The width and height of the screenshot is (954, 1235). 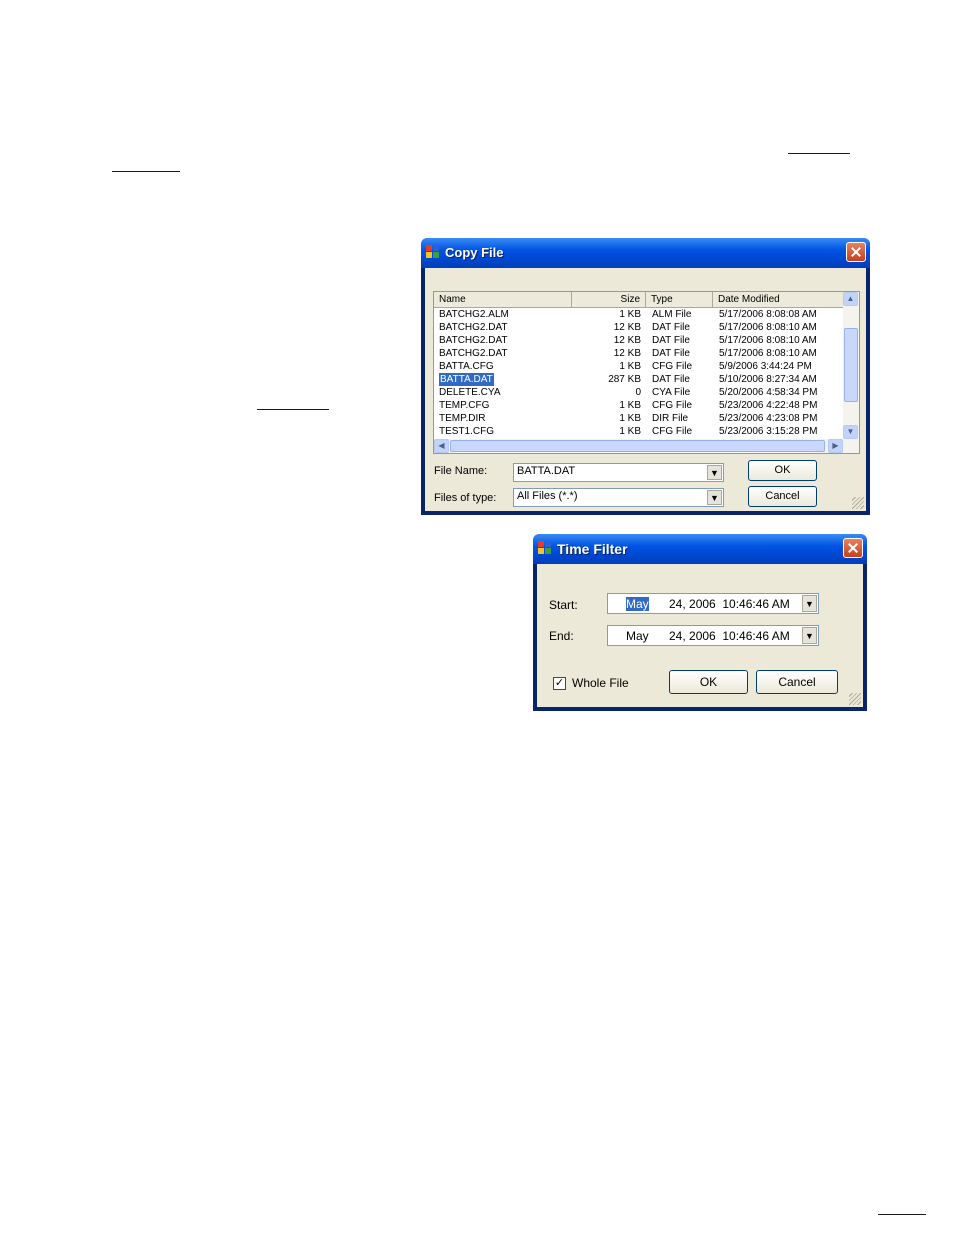 What do you see at coordinates (467, 431) in the screenshot?
I see `file-name-cell: TEST1.CFG` at bounding box center [467, 431].